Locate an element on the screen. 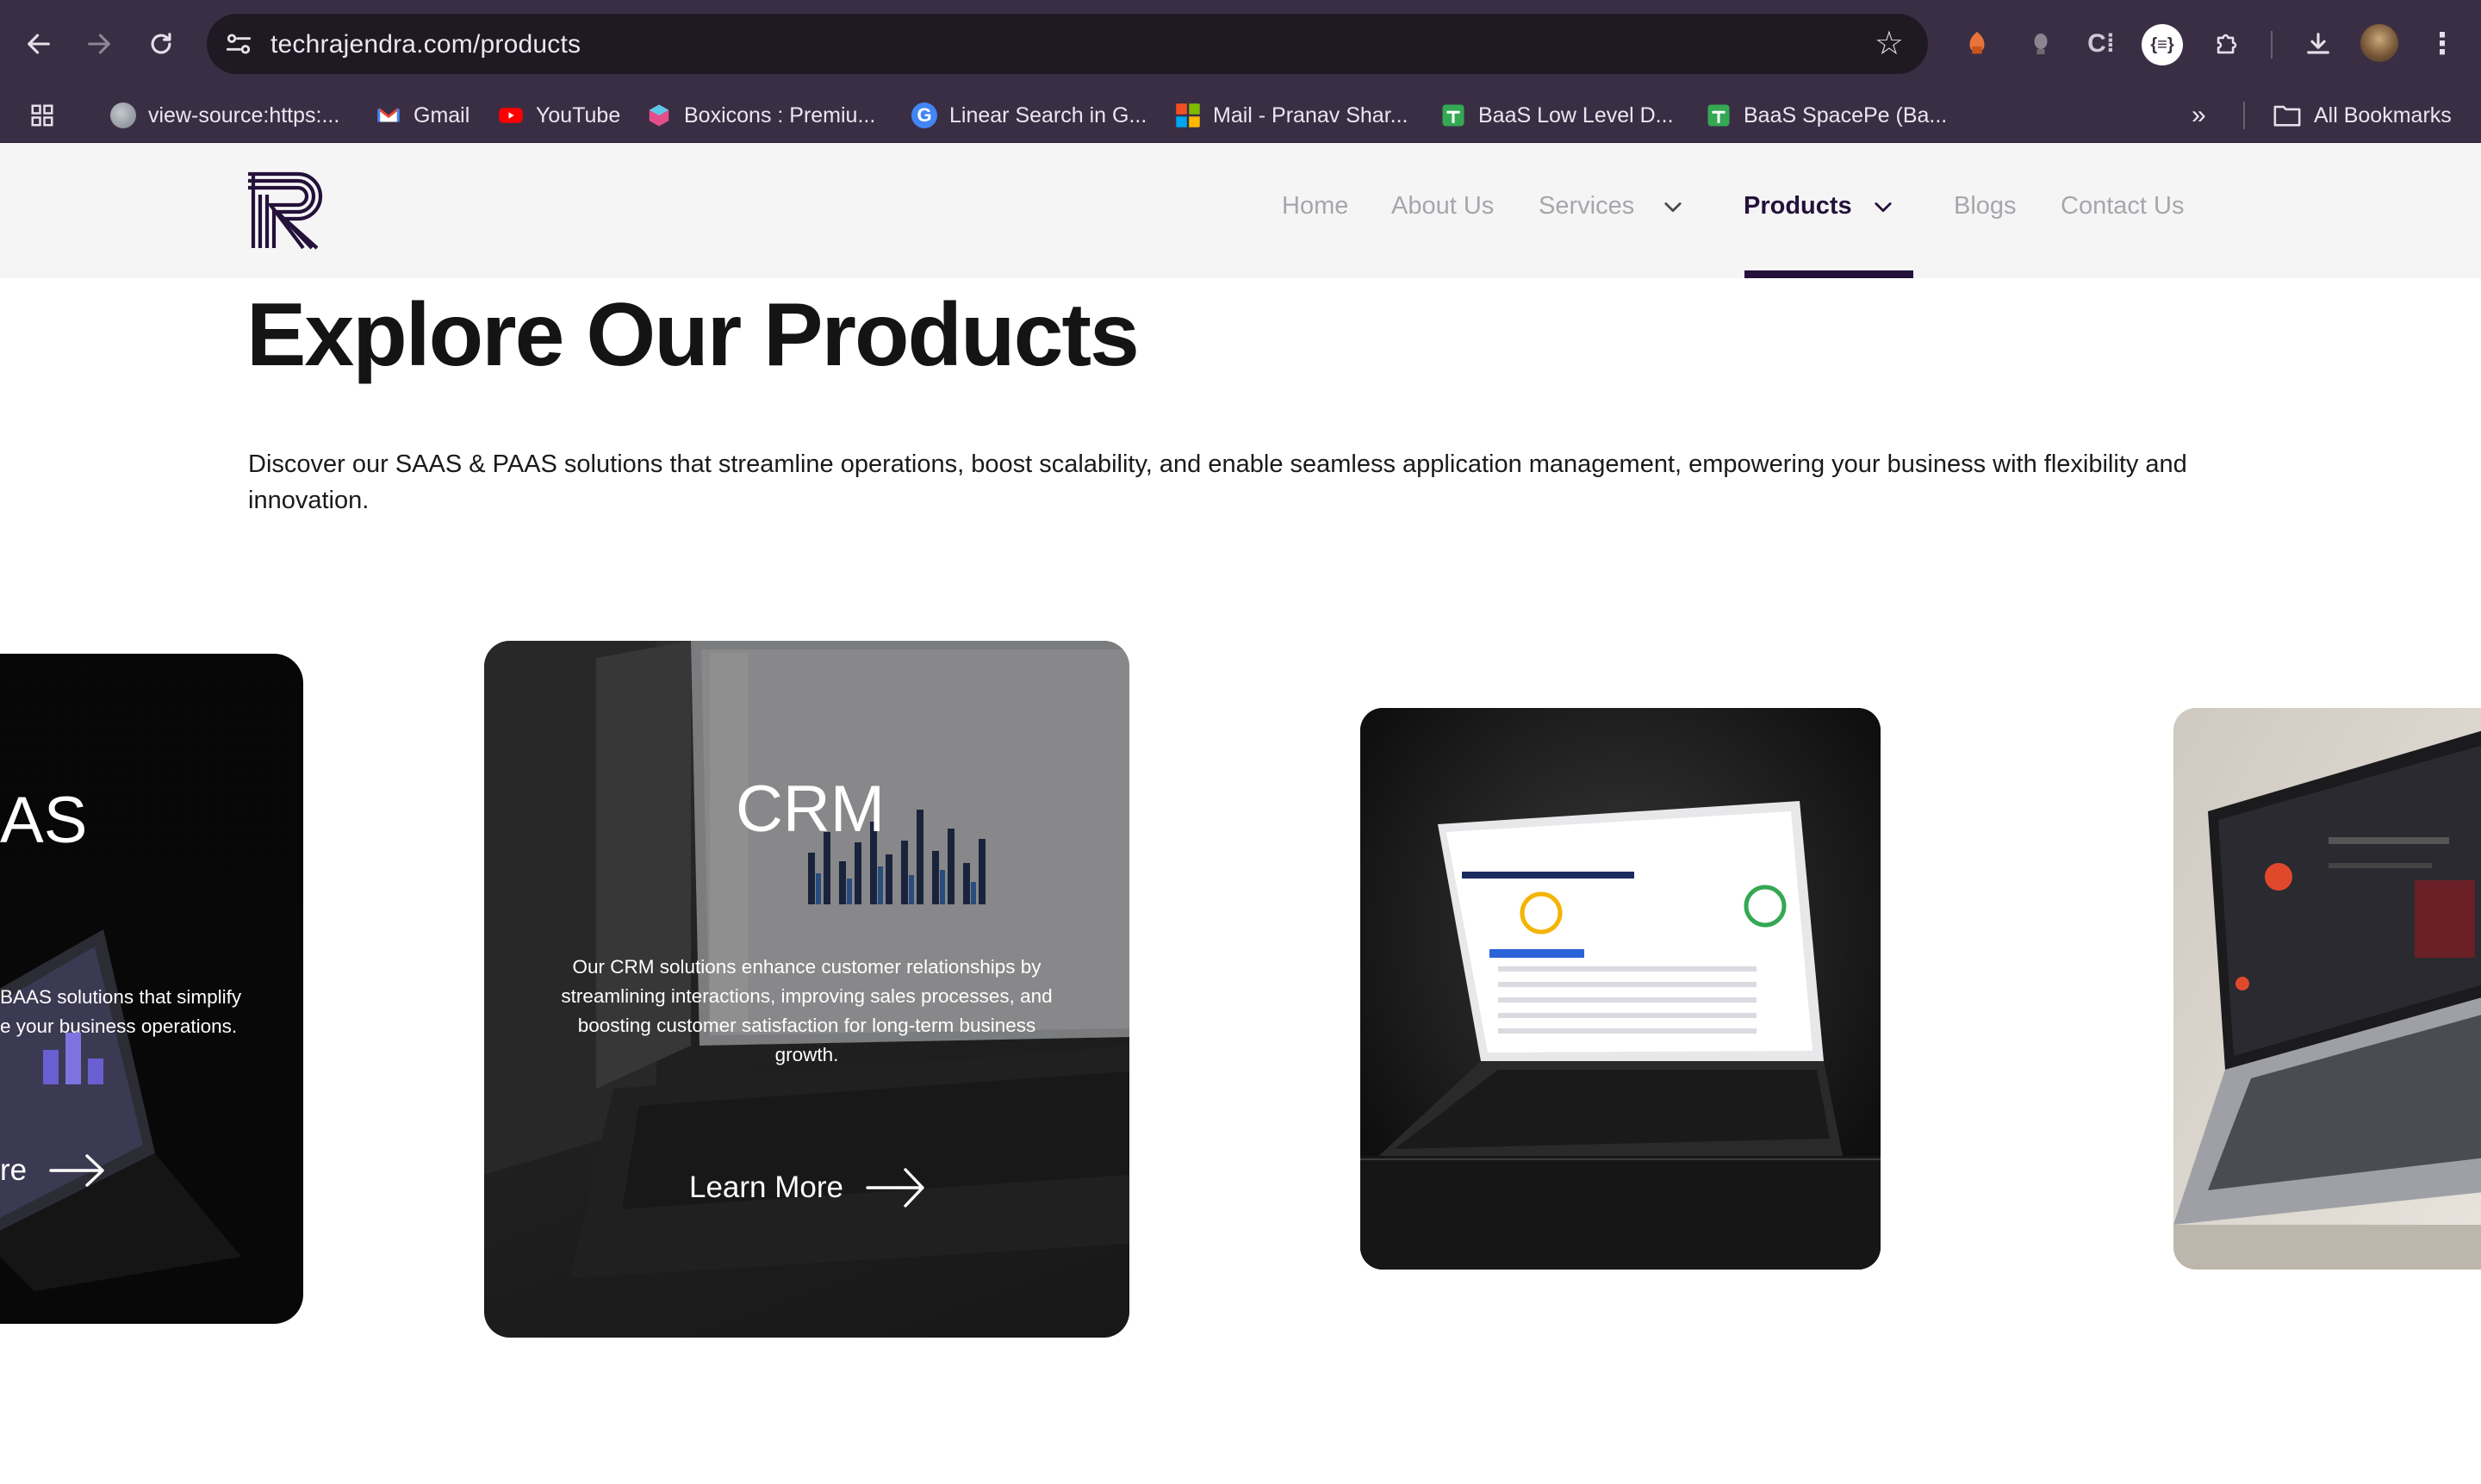 Image resolution: width=2481 pixels, height=1484 pixels. gmail-icon is located at coordinates (389, 115).